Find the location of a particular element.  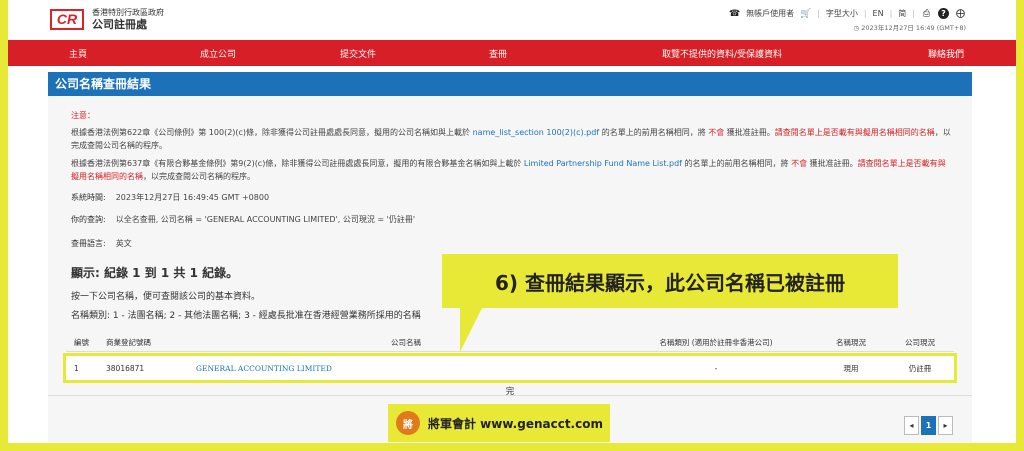

results-count-heading: 顯示: 紀錄 1 到 1 共 1 紀錄。 is located at coordinates (155, 273).